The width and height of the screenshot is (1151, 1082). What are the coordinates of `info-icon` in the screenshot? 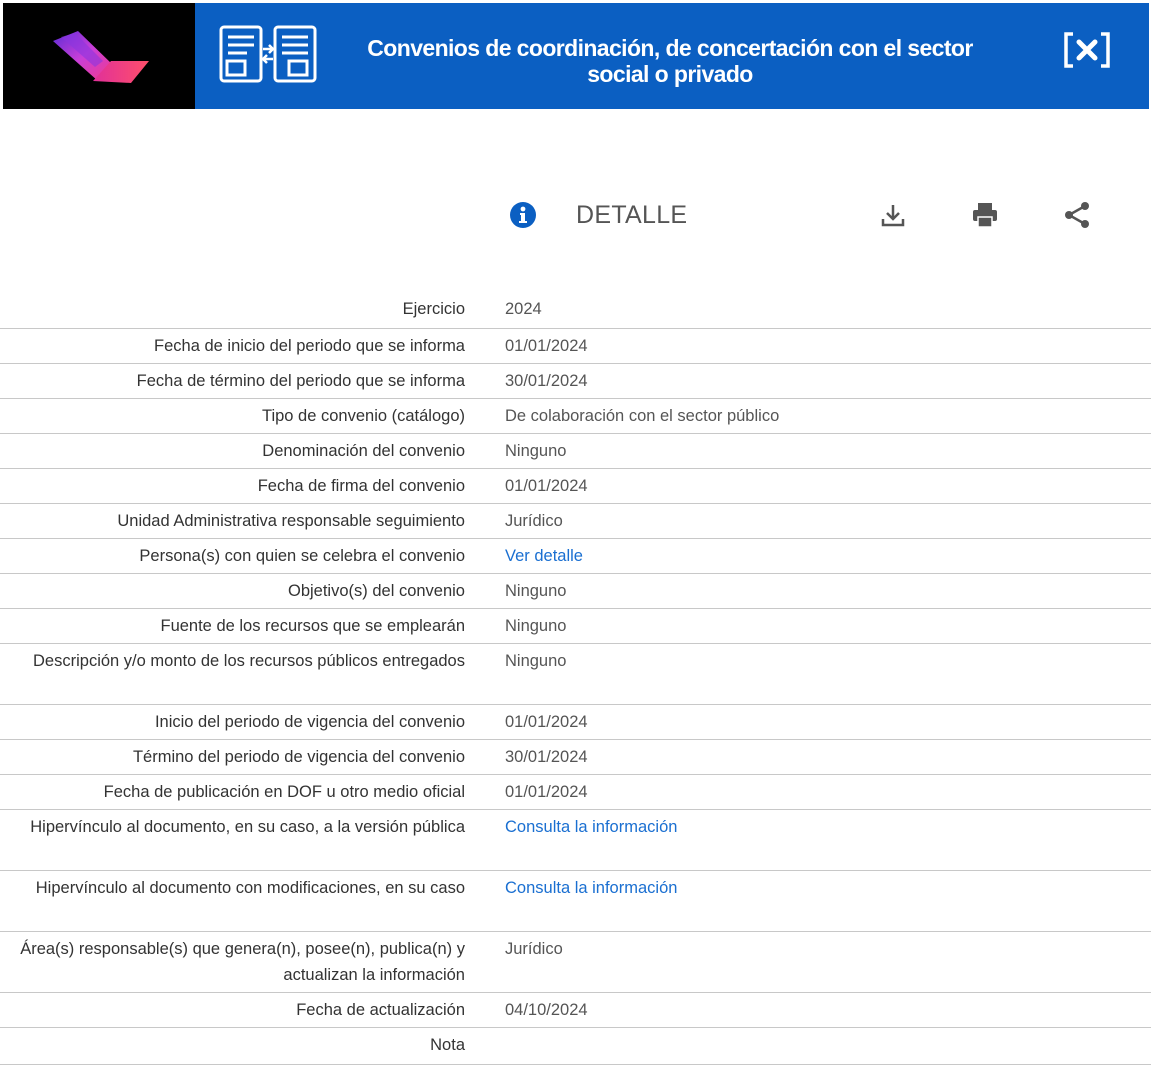 It's located at (523, 215).